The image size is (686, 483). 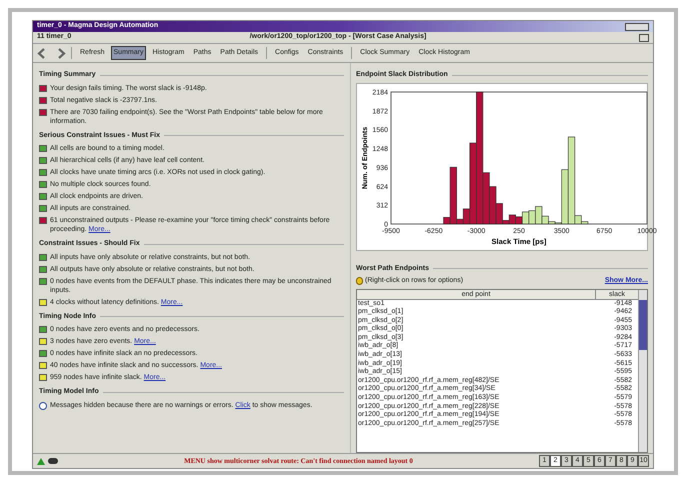 I want to click on window-controls-icon, so click(x=637, y=26).